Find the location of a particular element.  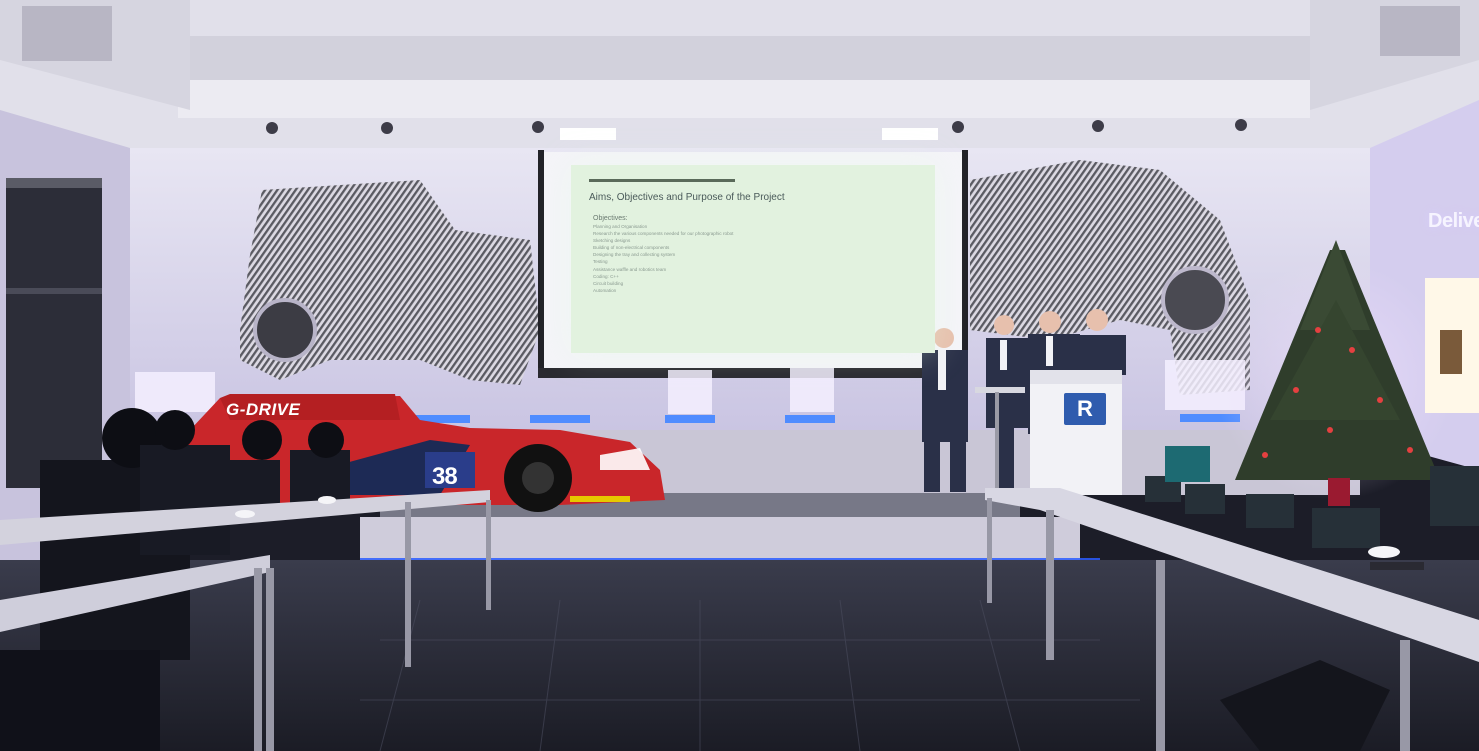

slide-objective-item: Building of non-electrical components is located at coordinates (631, 248).